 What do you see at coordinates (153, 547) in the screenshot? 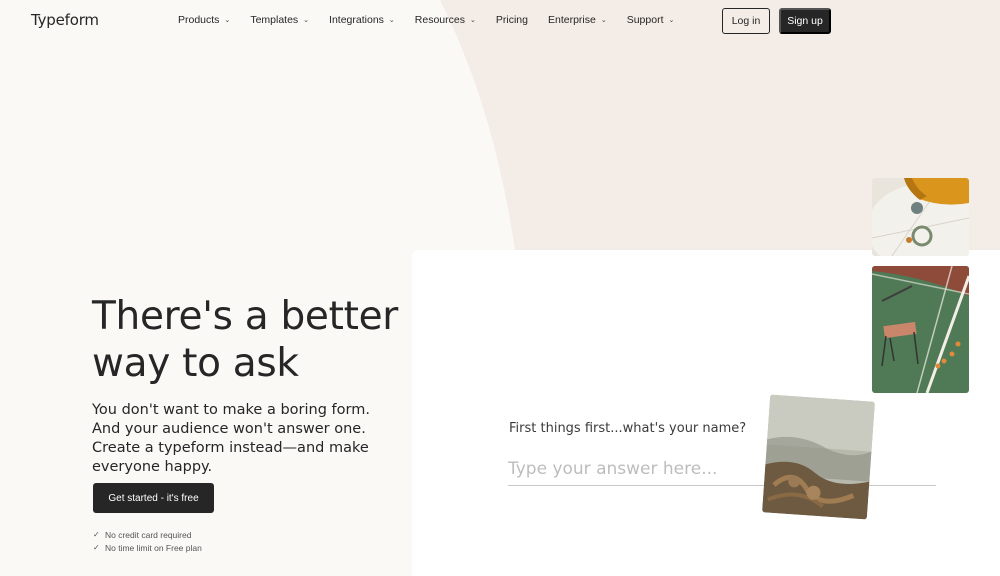
I see `perk-label: No time limit on Free plan` at bounding box center [153, 547].